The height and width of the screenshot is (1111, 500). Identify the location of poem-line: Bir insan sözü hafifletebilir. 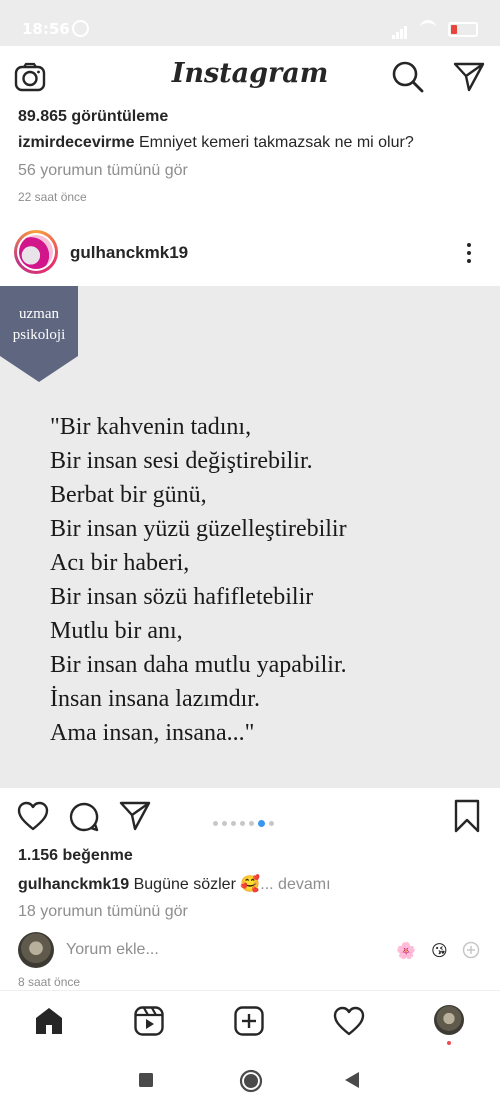
(182, 597).